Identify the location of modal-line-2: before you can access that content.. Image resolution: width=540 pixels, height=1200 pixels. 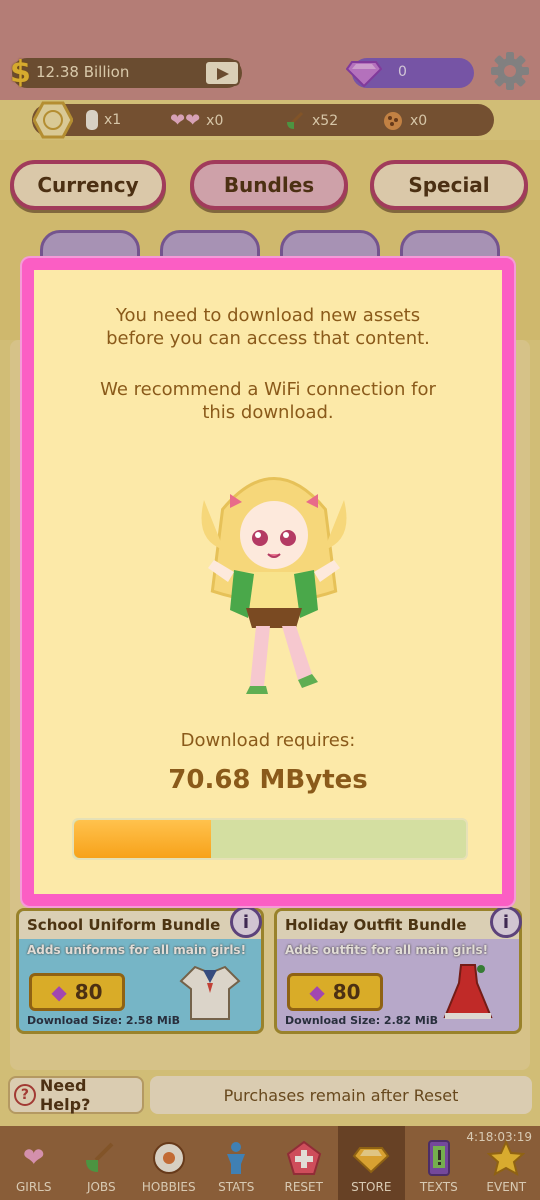
(268, 338).